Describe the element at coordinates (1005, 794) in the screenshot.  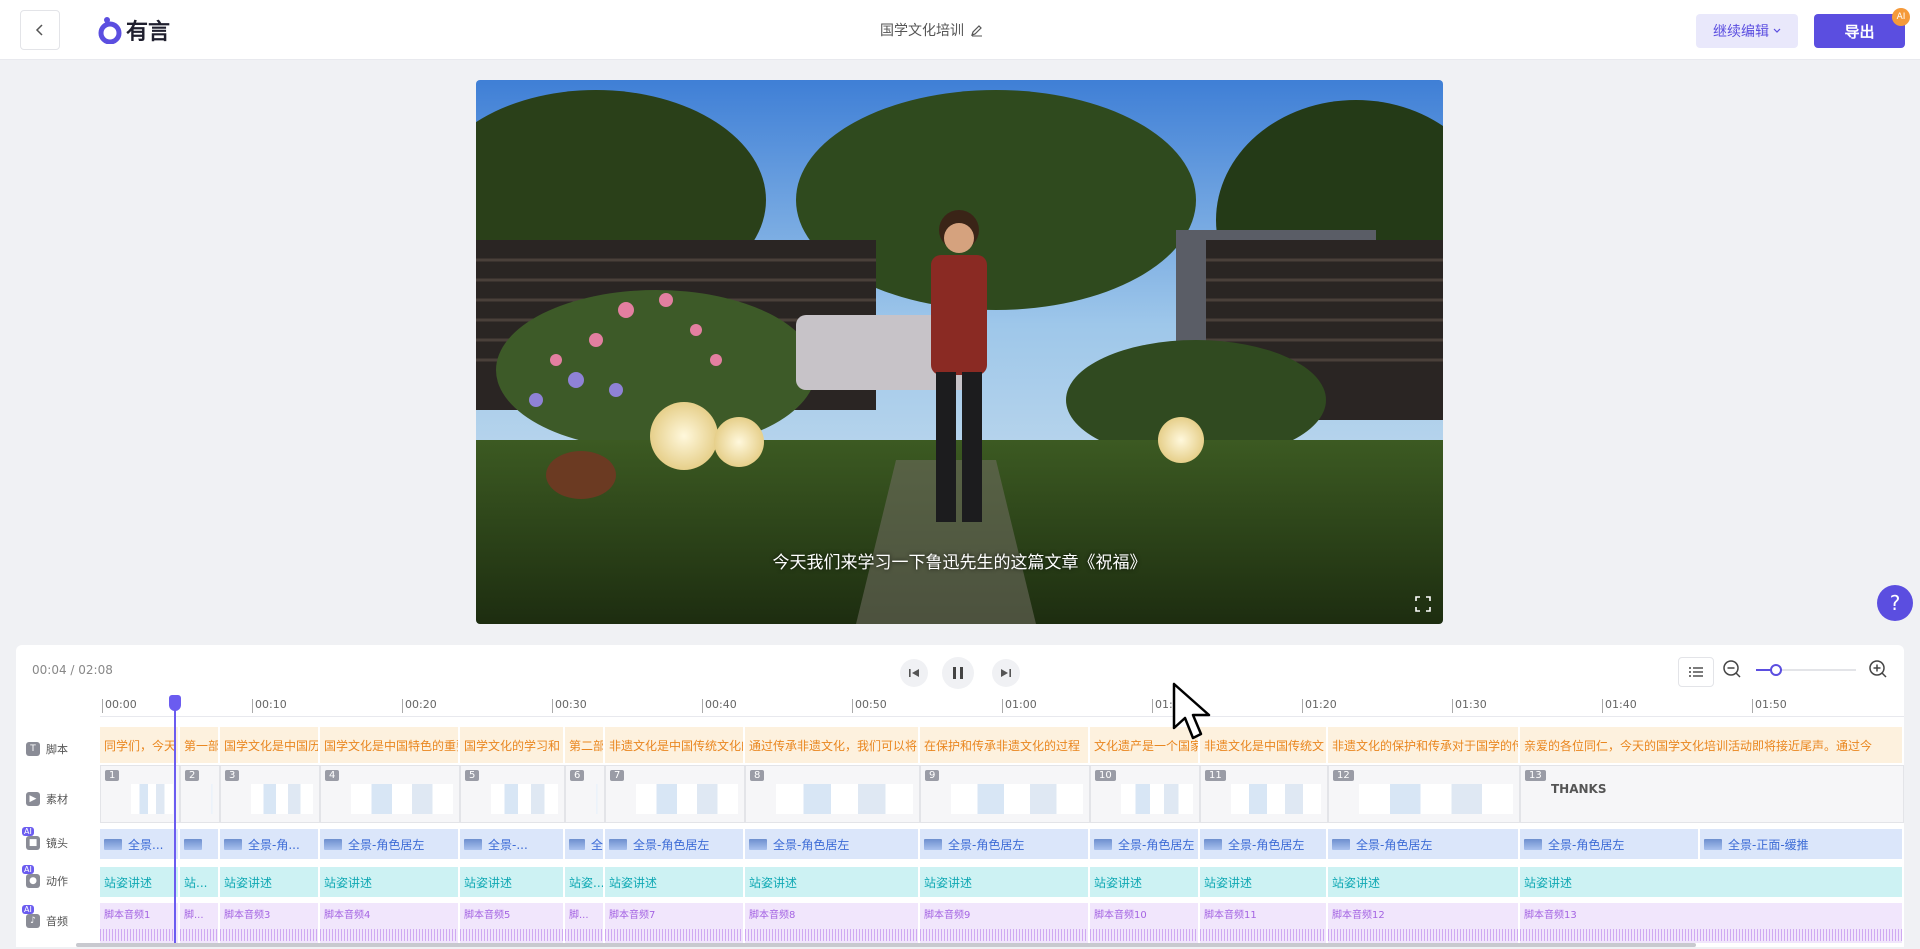
I see `material-segment: 9` at that location.